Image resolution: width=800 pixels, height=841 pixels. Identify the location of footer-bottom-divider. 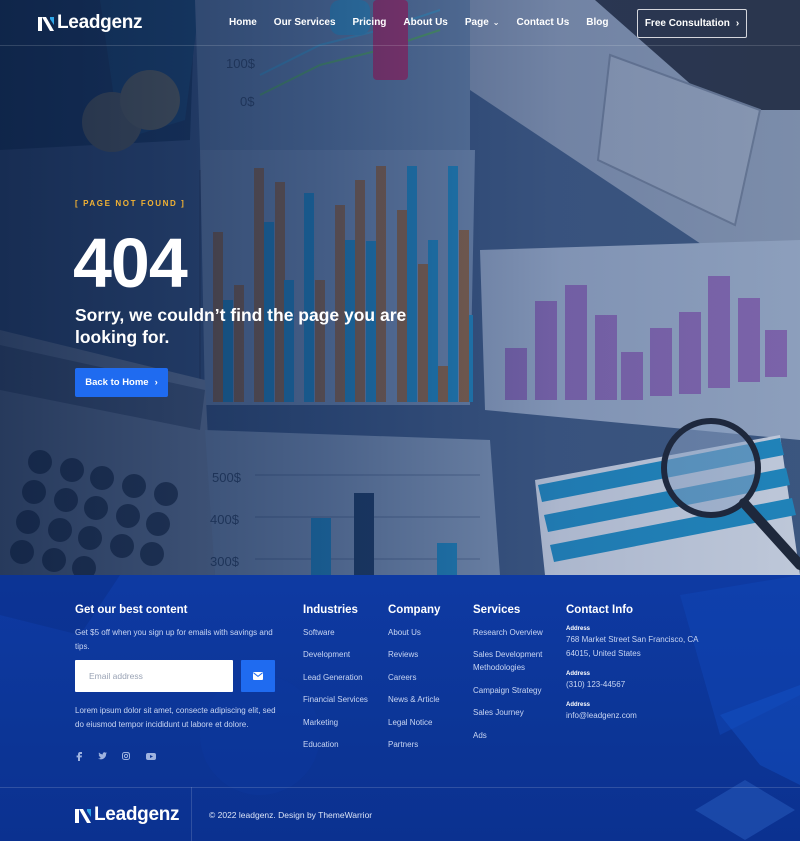
(191, 814).